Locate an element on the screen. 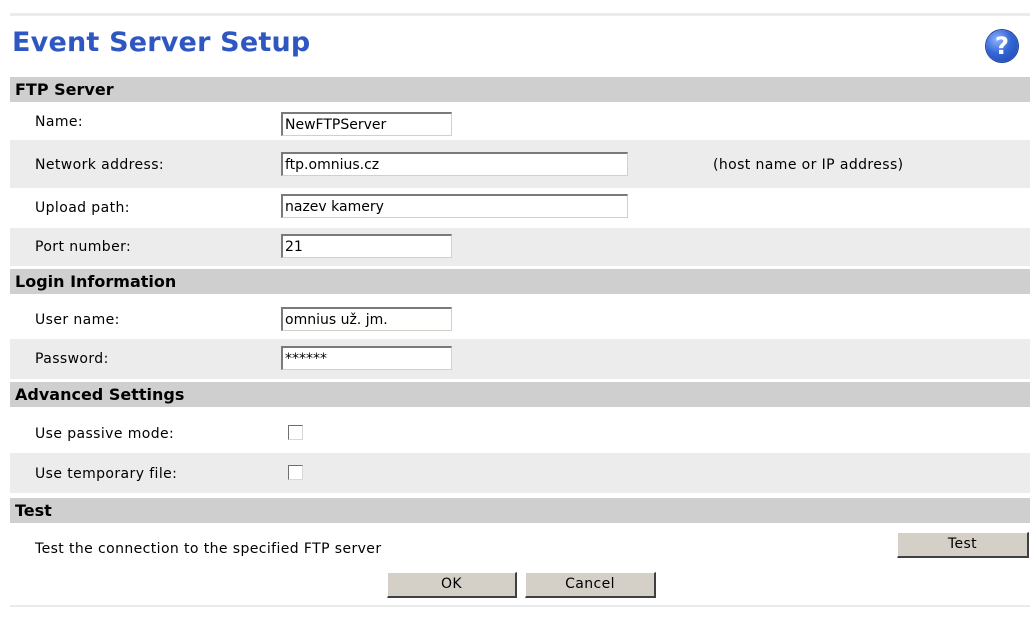 Image resolution: width=1030 pixels, height=619 pixels. section-login-information: Login Information is located at coordinates (520, 281).